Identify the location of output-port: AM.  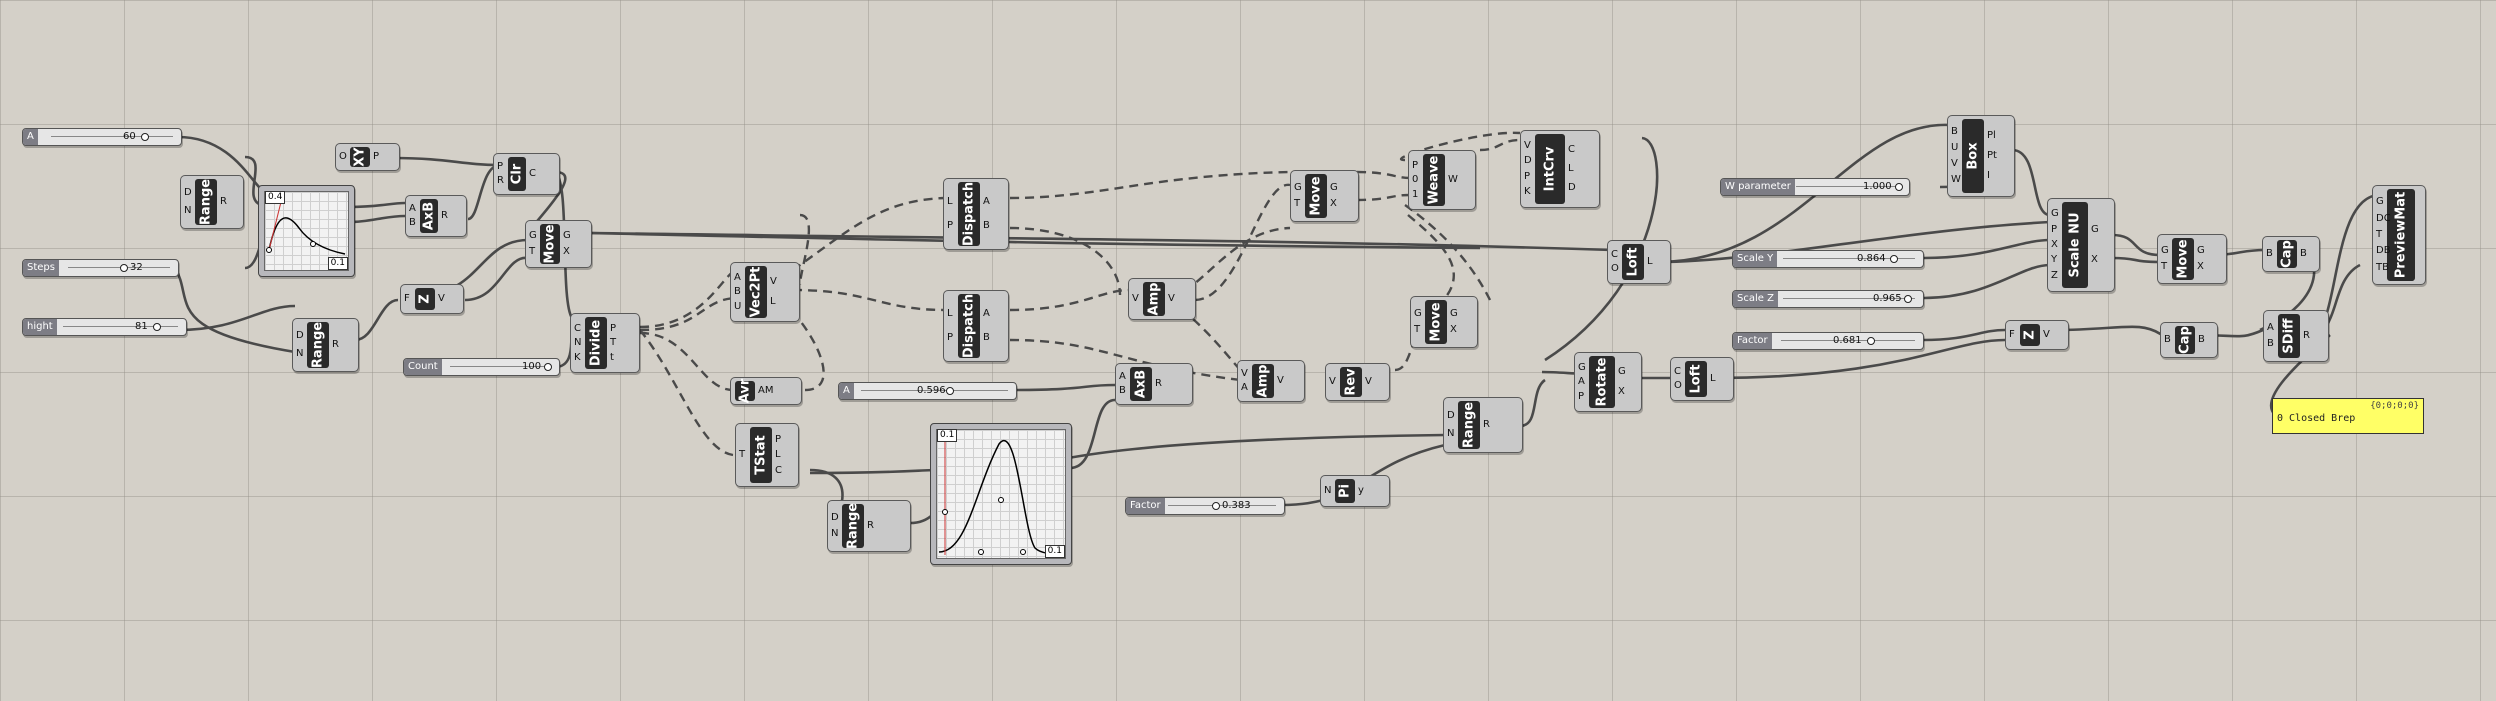
(765, 391).